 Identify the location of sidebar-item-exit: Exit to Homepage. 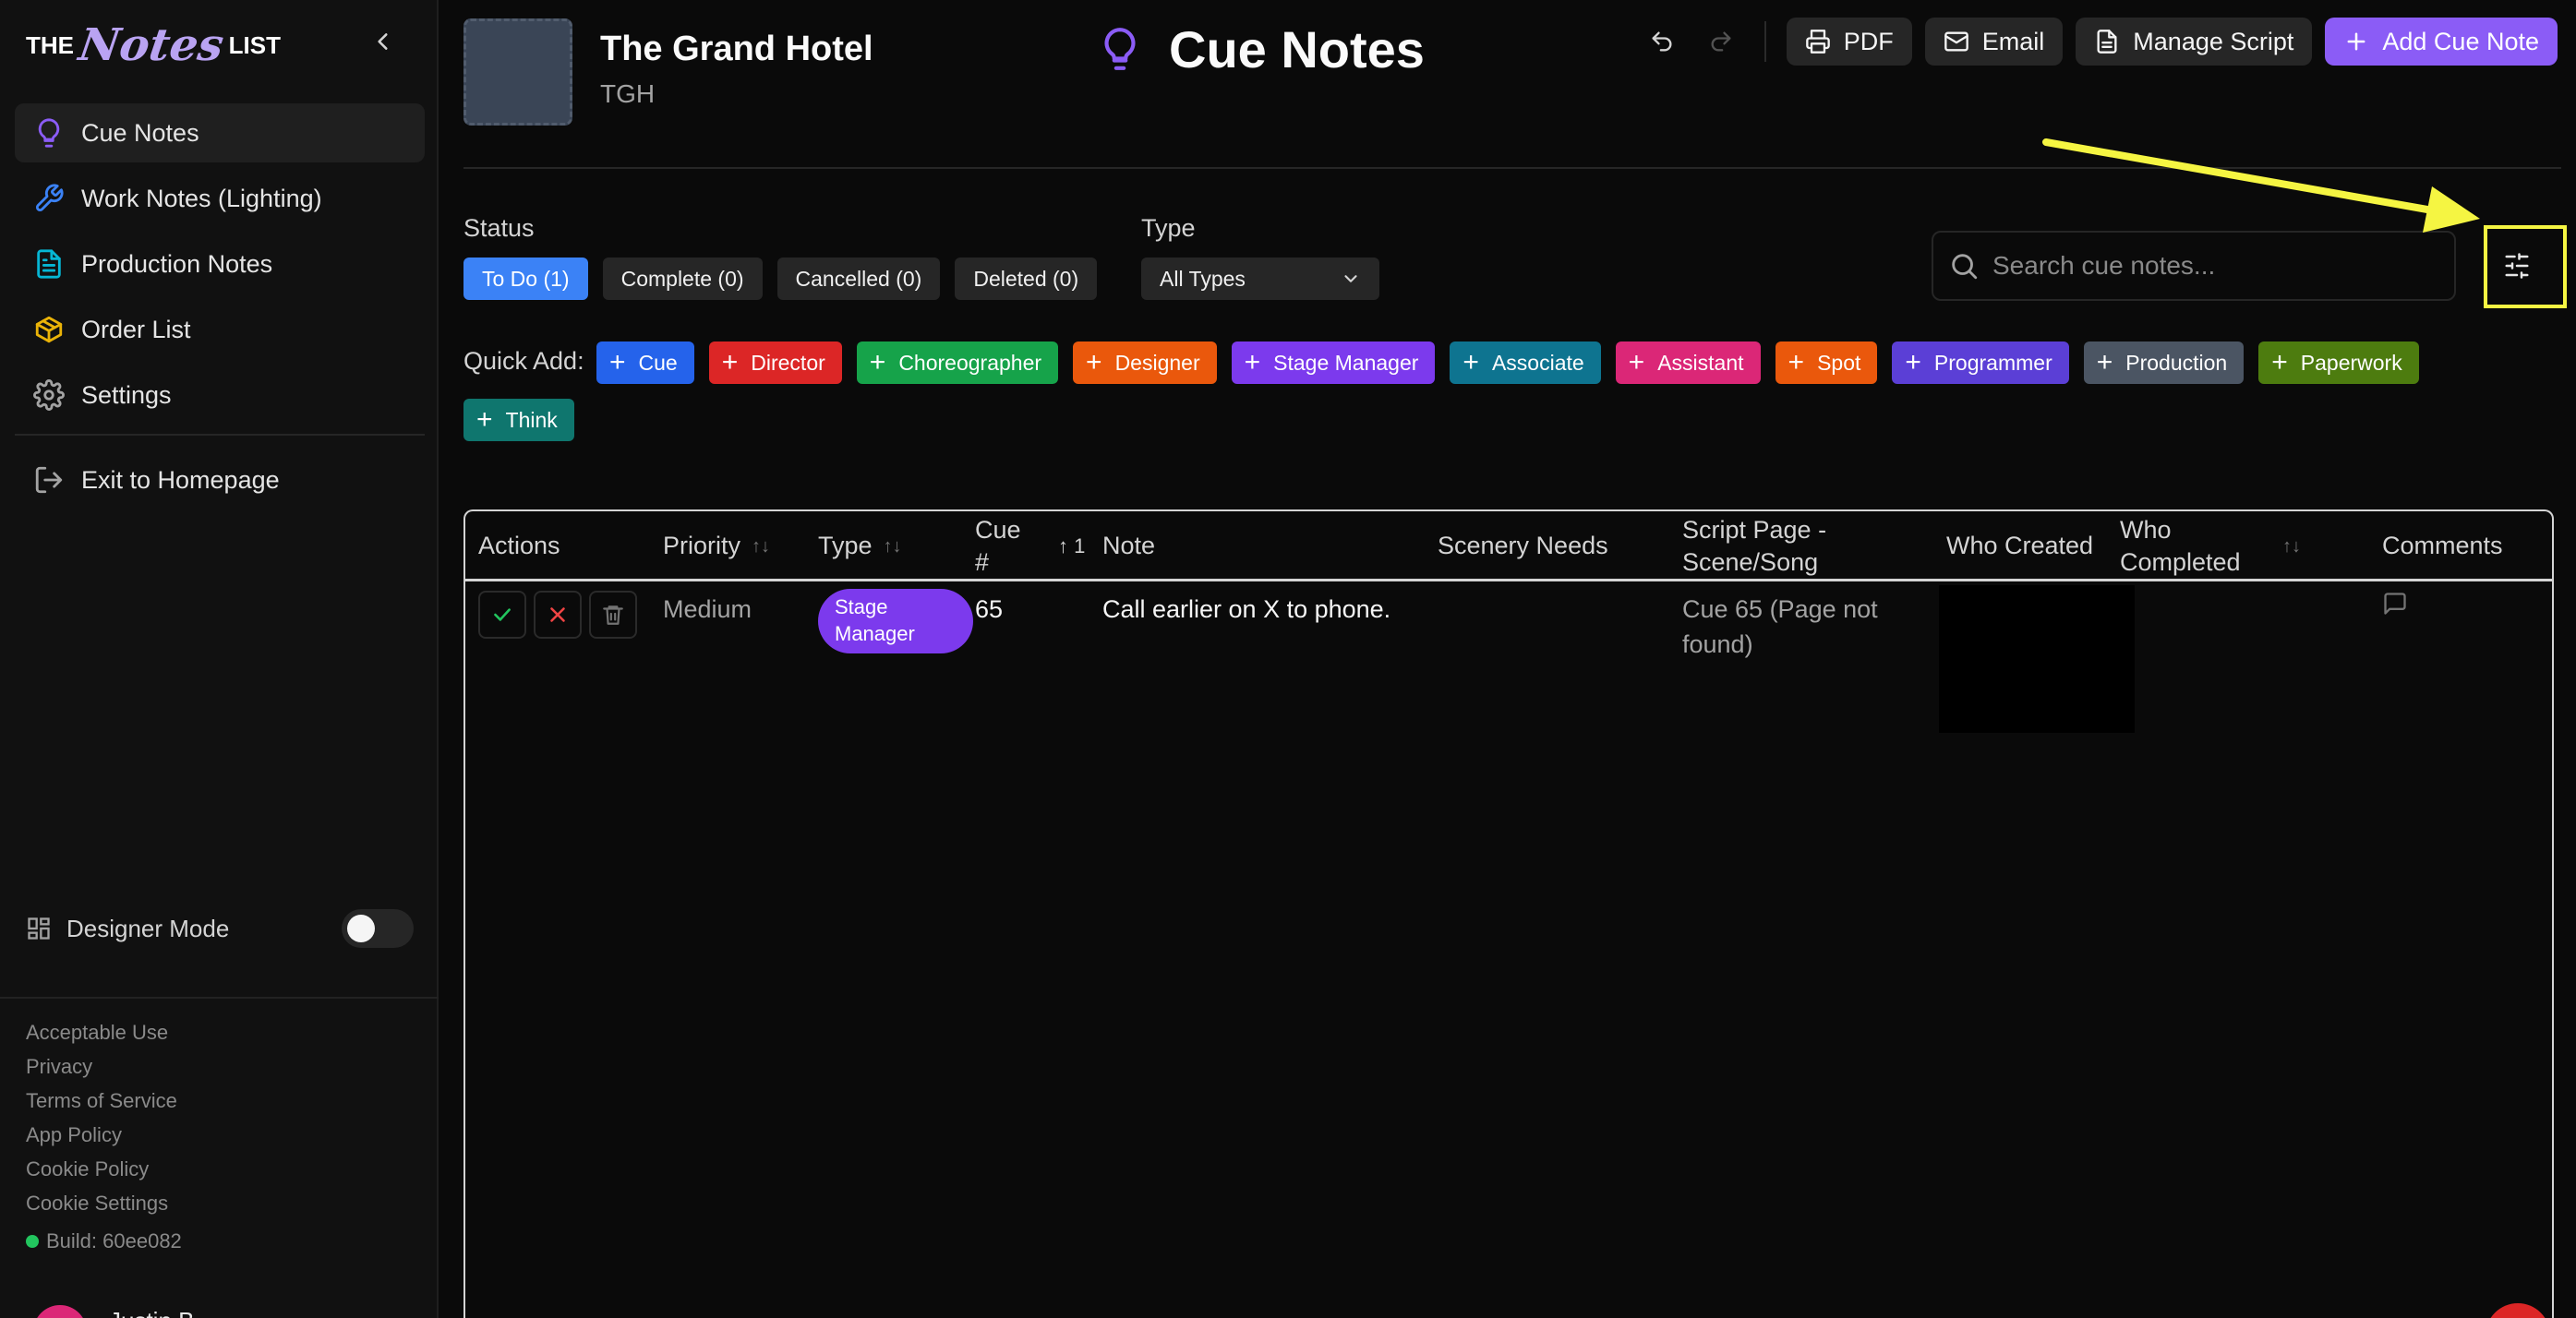
(220, 479).